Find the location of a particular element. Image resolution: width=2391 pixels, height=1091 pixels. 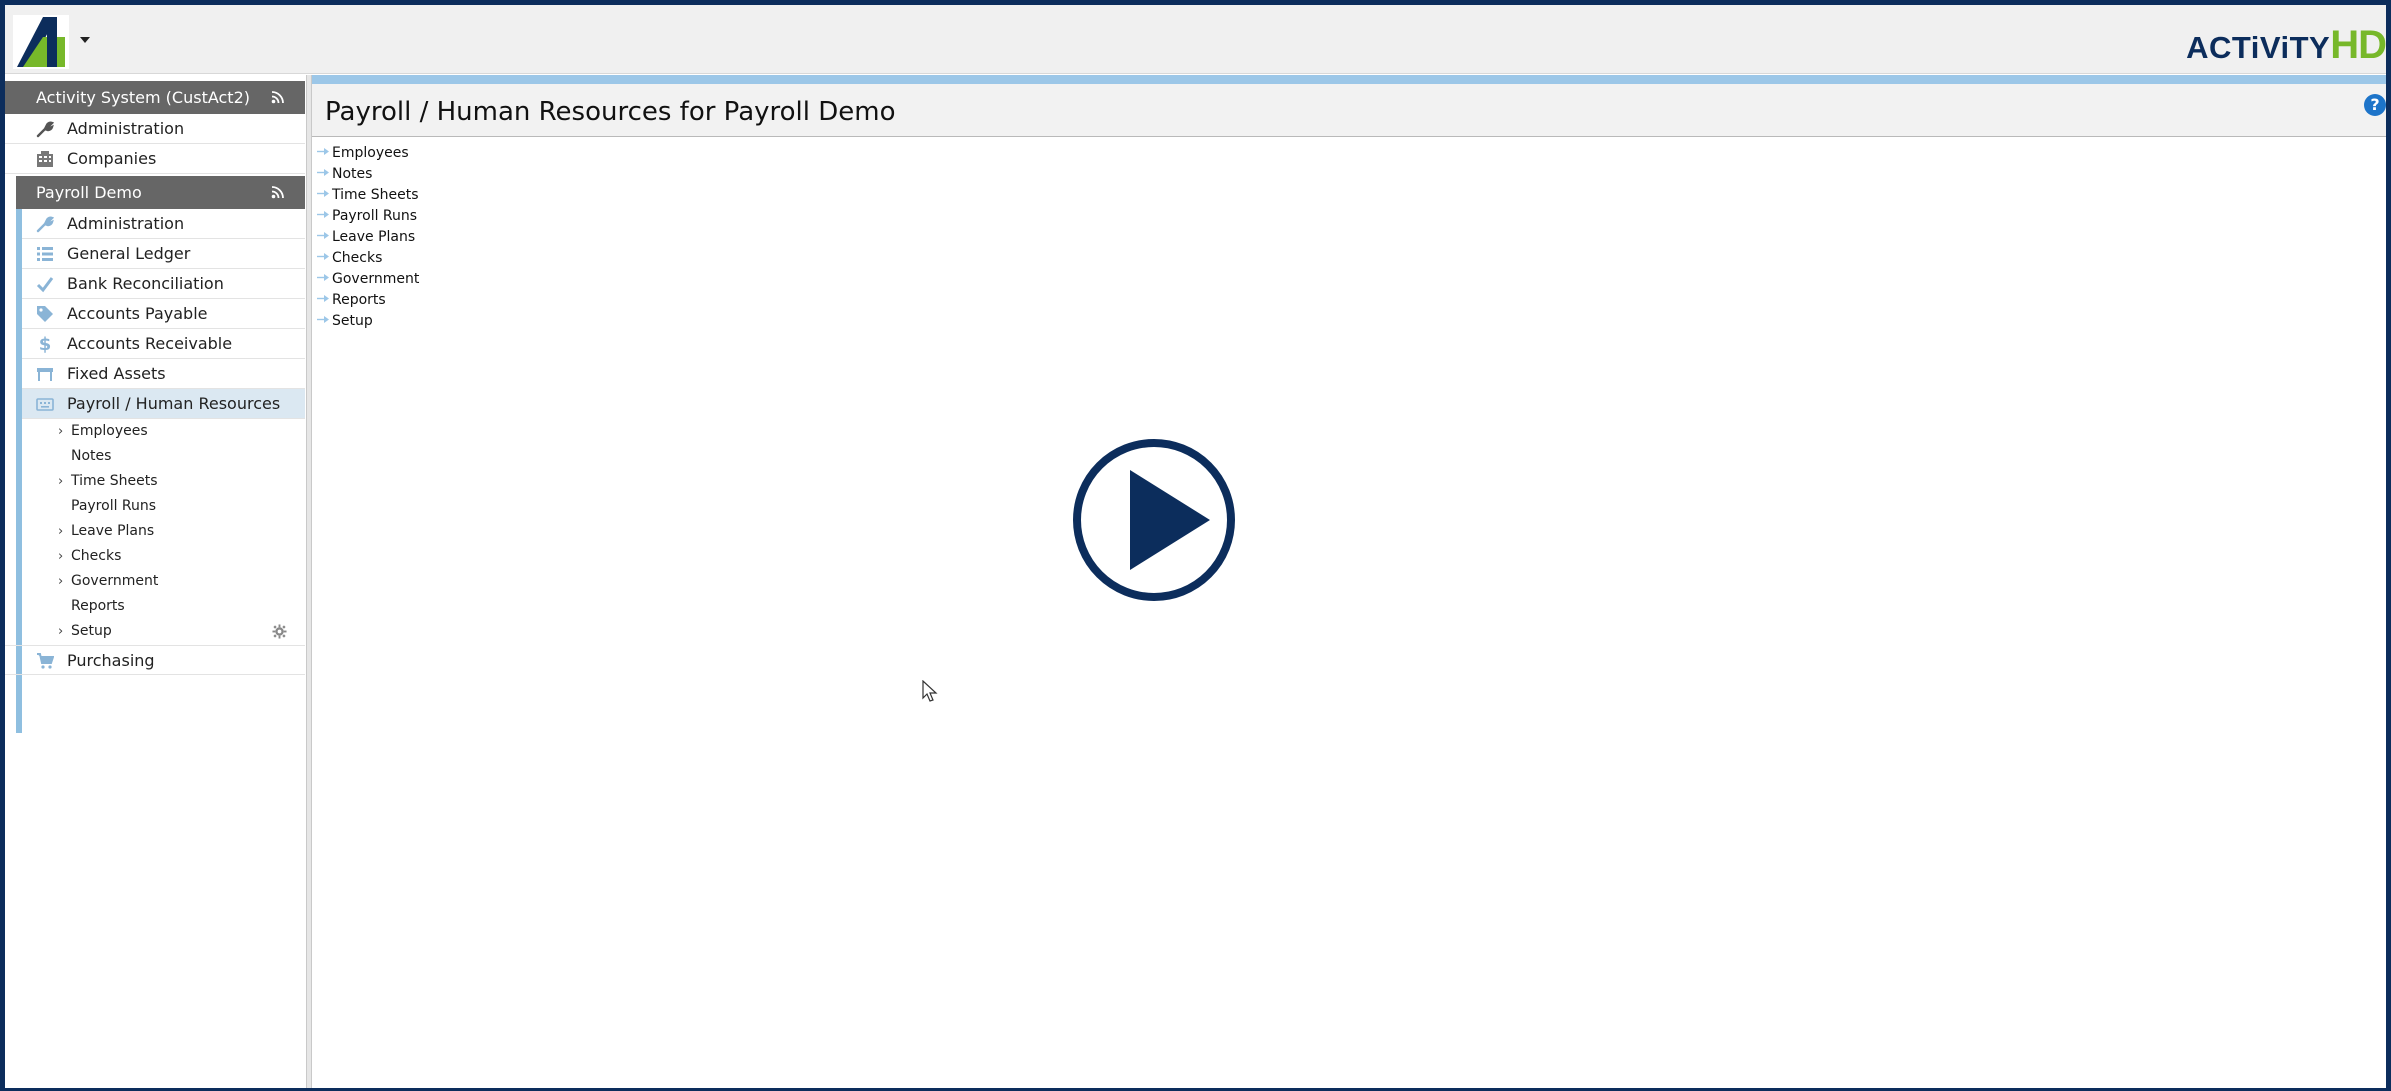

brand-logo: ACTiViTYHD is located at coordinates (2286, 45).